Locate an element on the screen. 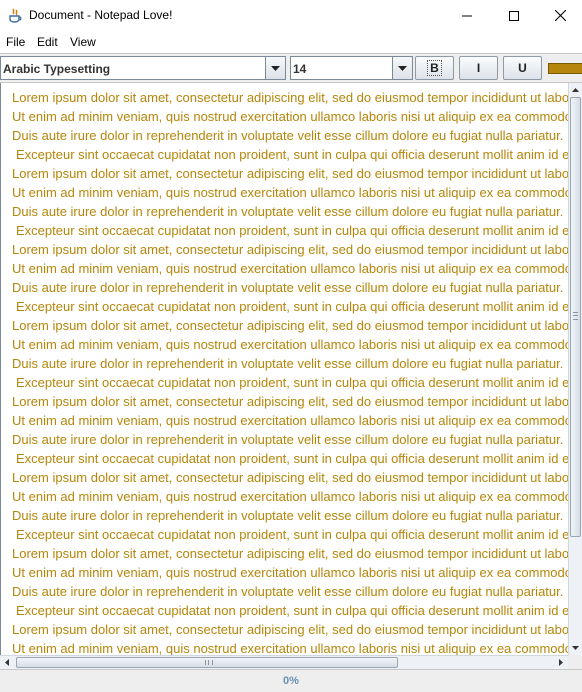 This screenshot has width=582, height=692. minimize-button is located at coordinates (467, 15).